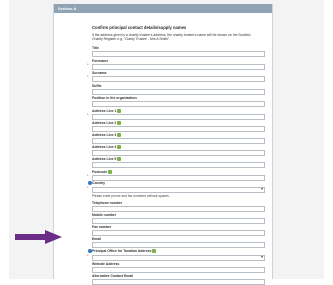 The height and width of the screenshot is (285, 333). What do you see at coordinates (107, 135) in the screenshot?
I see `address-line-3-label: Address Line 3` at bounding box center [107, 135].